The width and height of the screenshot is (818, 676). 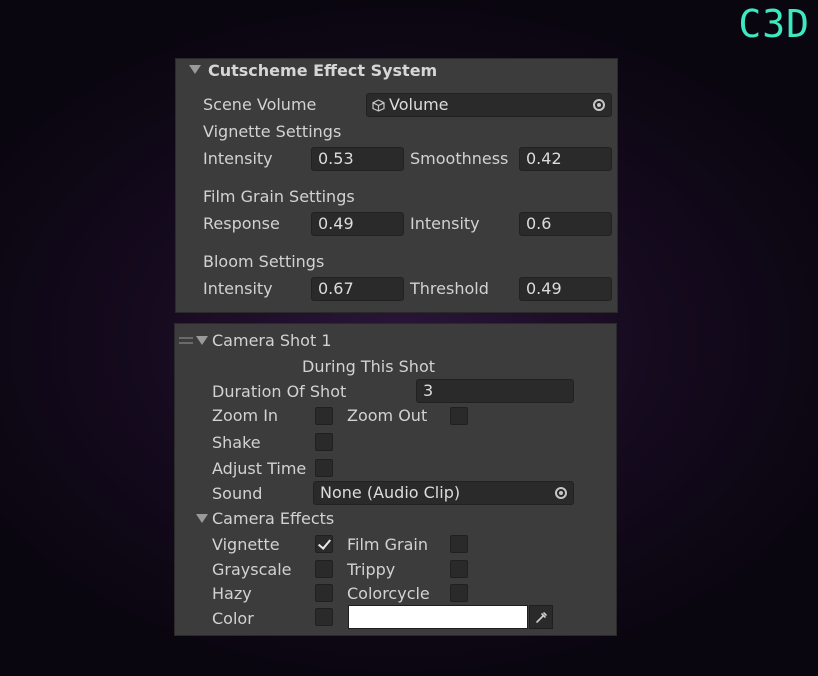 What do you see at coordinates (565, 224) in the screenshot?
I see `film-grain-intensity-field: 0.6` at bounding box center [565, 224].